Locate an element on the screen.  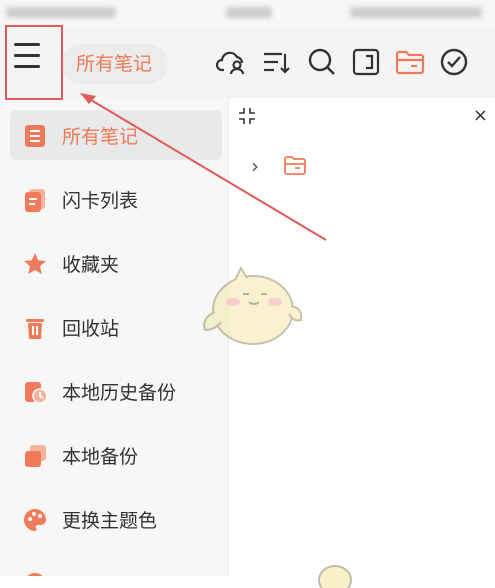
status-left-blur is located at coordinates (61, 12).